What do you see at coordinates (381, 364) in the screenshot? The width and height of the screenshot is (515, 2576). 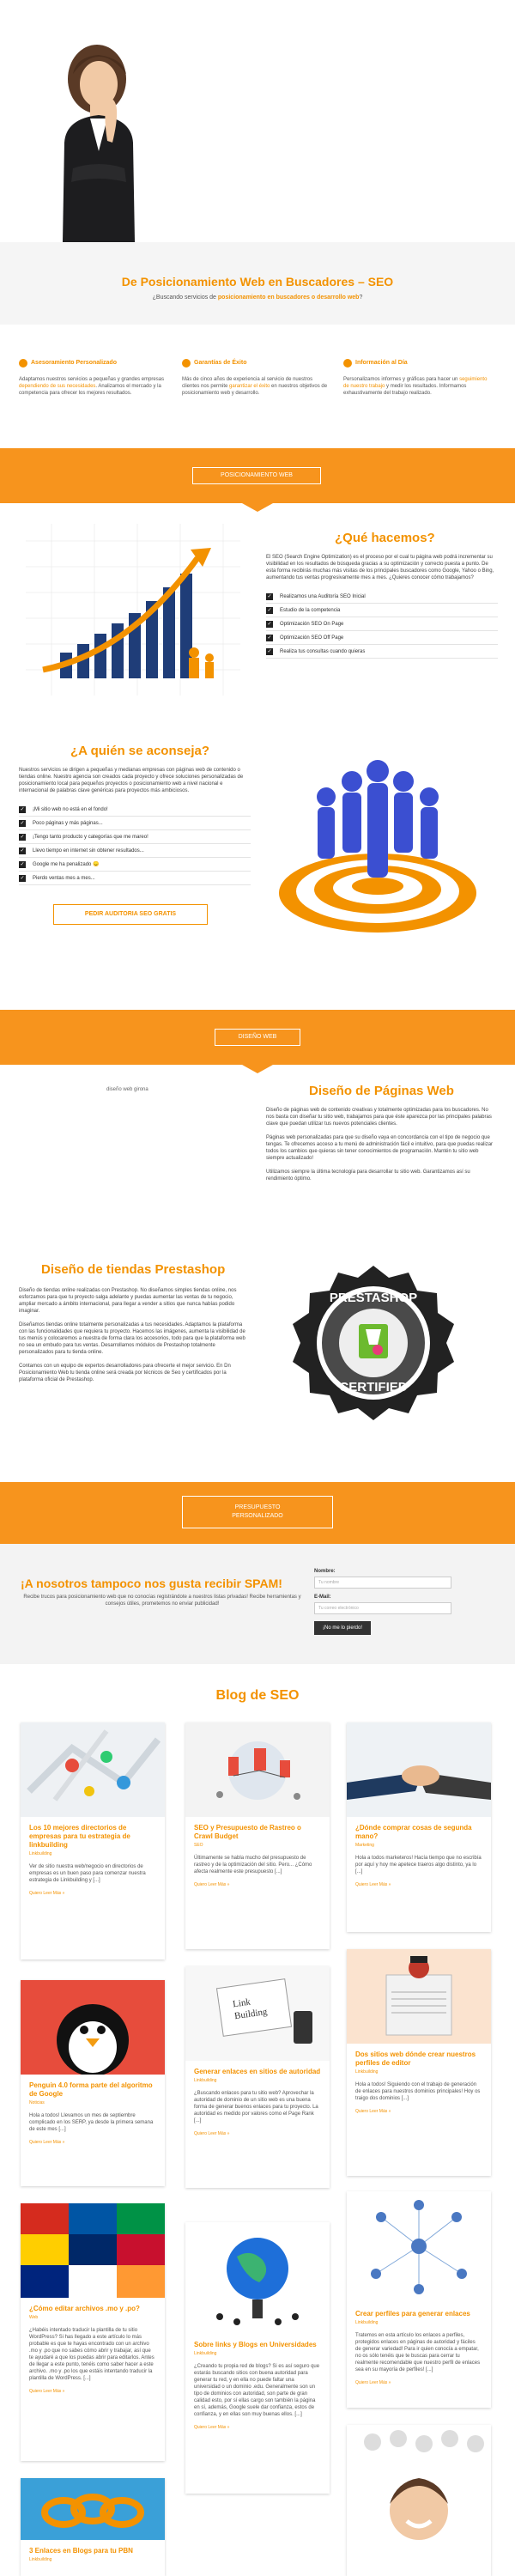 I see `feature-title: Información al Día` at bounding box center [381, 364].